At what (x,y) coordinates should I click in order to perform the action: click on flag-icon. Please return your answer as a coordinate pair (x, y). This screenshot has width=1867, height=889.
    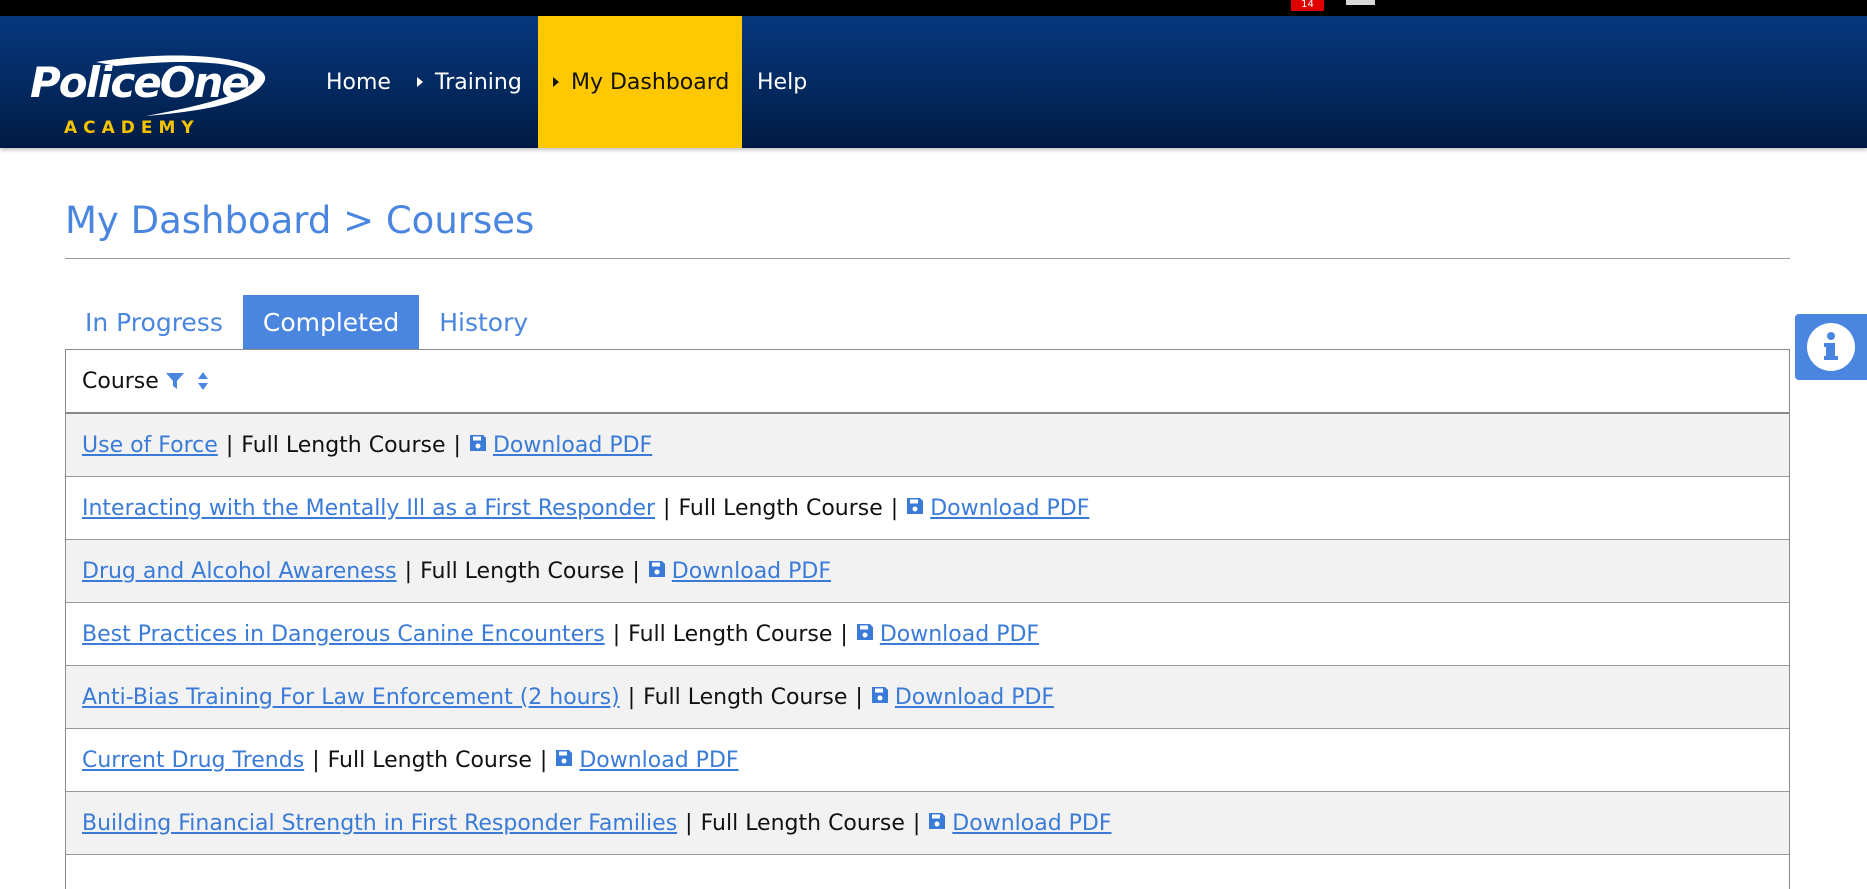
    Looking at the image, I should click on (1360, 2).